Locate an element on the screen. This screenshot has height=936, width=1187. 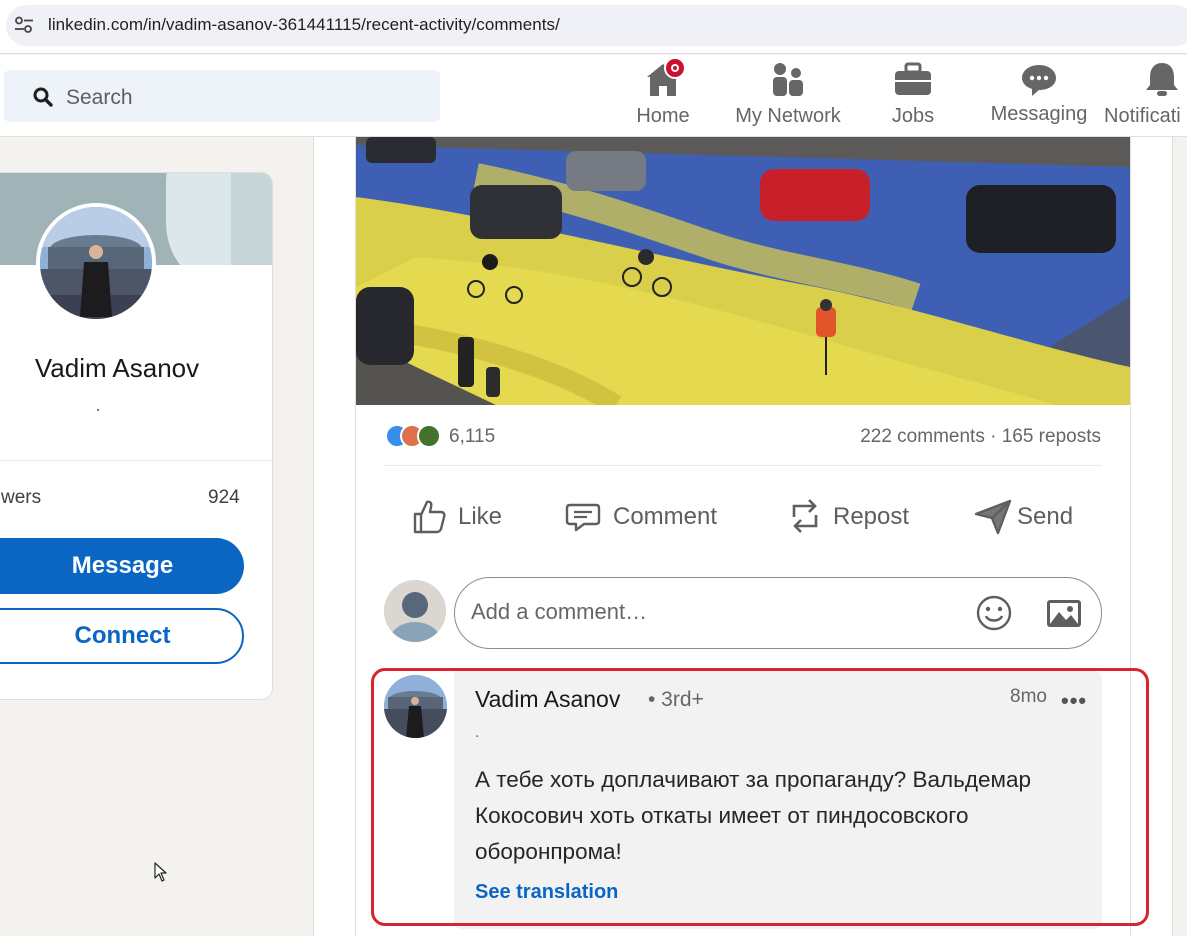
chat-bubble-icon is located at coordinates (1039, 80).